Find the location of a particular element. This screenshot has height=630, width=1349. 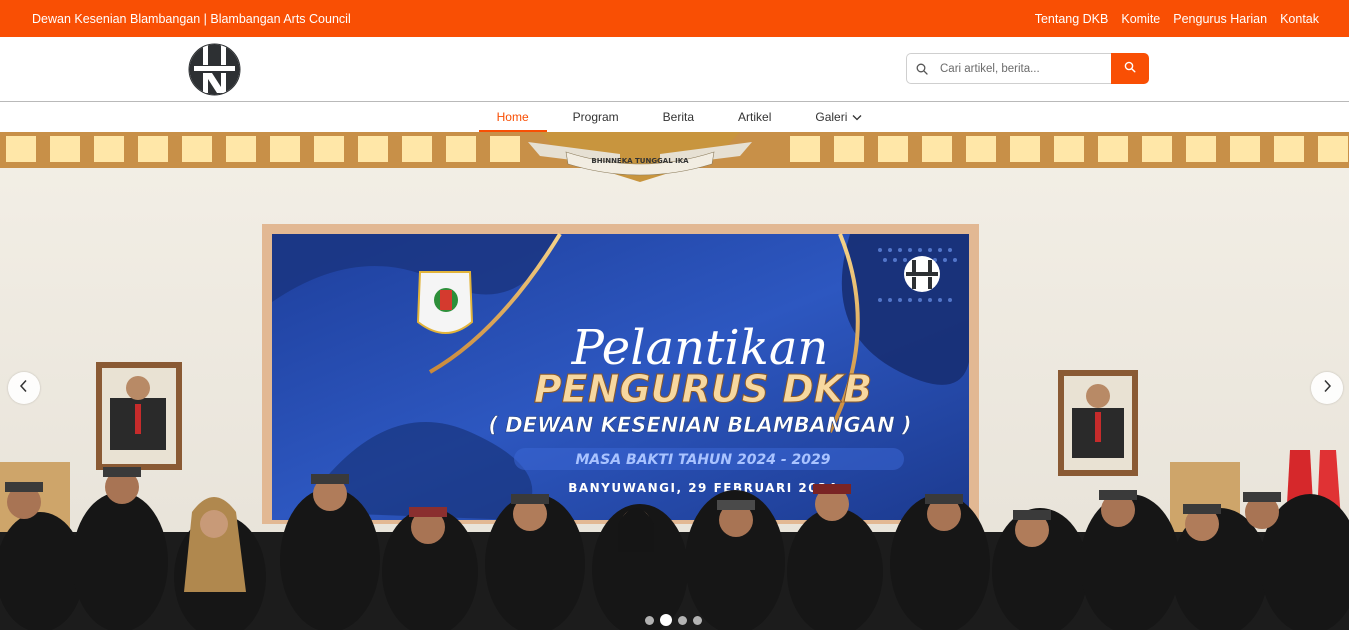

nav-label: Artikel is located at coordinates (755, 117).